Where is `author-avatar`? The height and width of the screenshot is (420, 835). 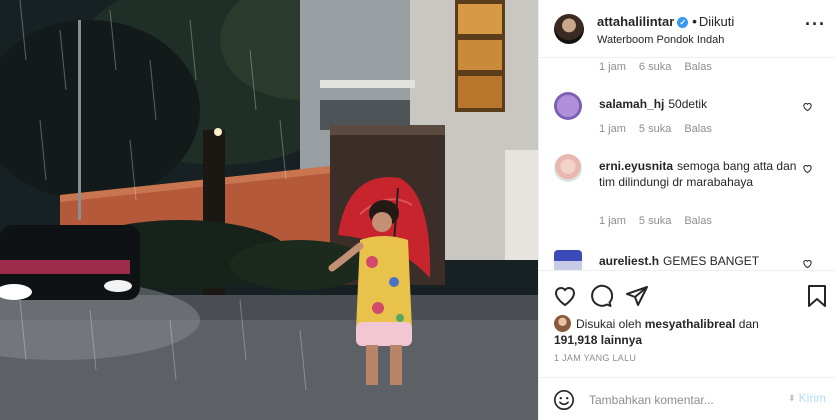 author-avatar is located at coordinates (569, 29).